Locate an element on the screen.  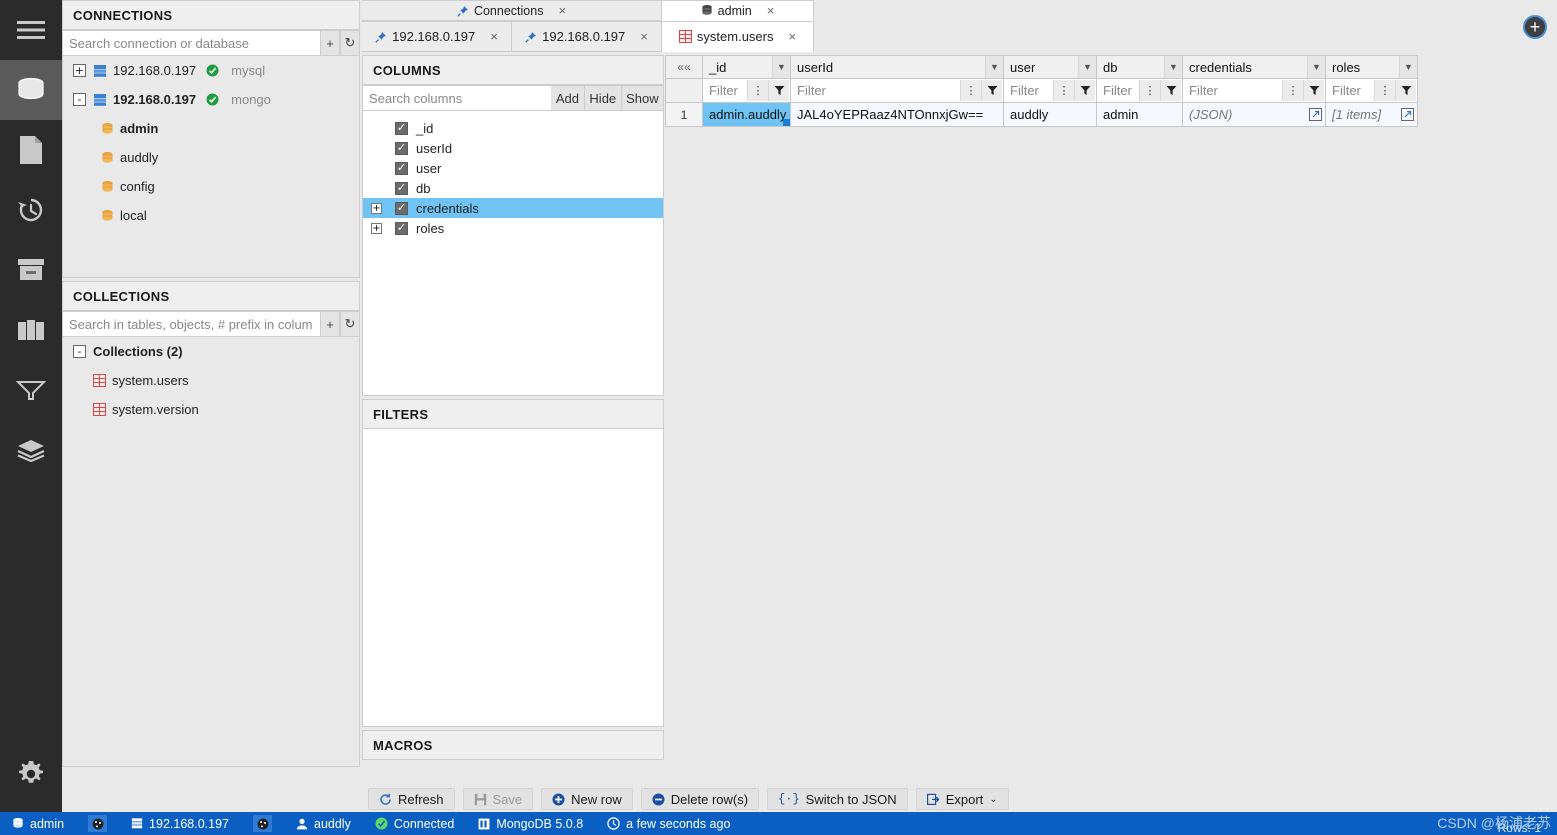
grid-filter-db: Filter ⋮ is located at coordinates (1140, 91).